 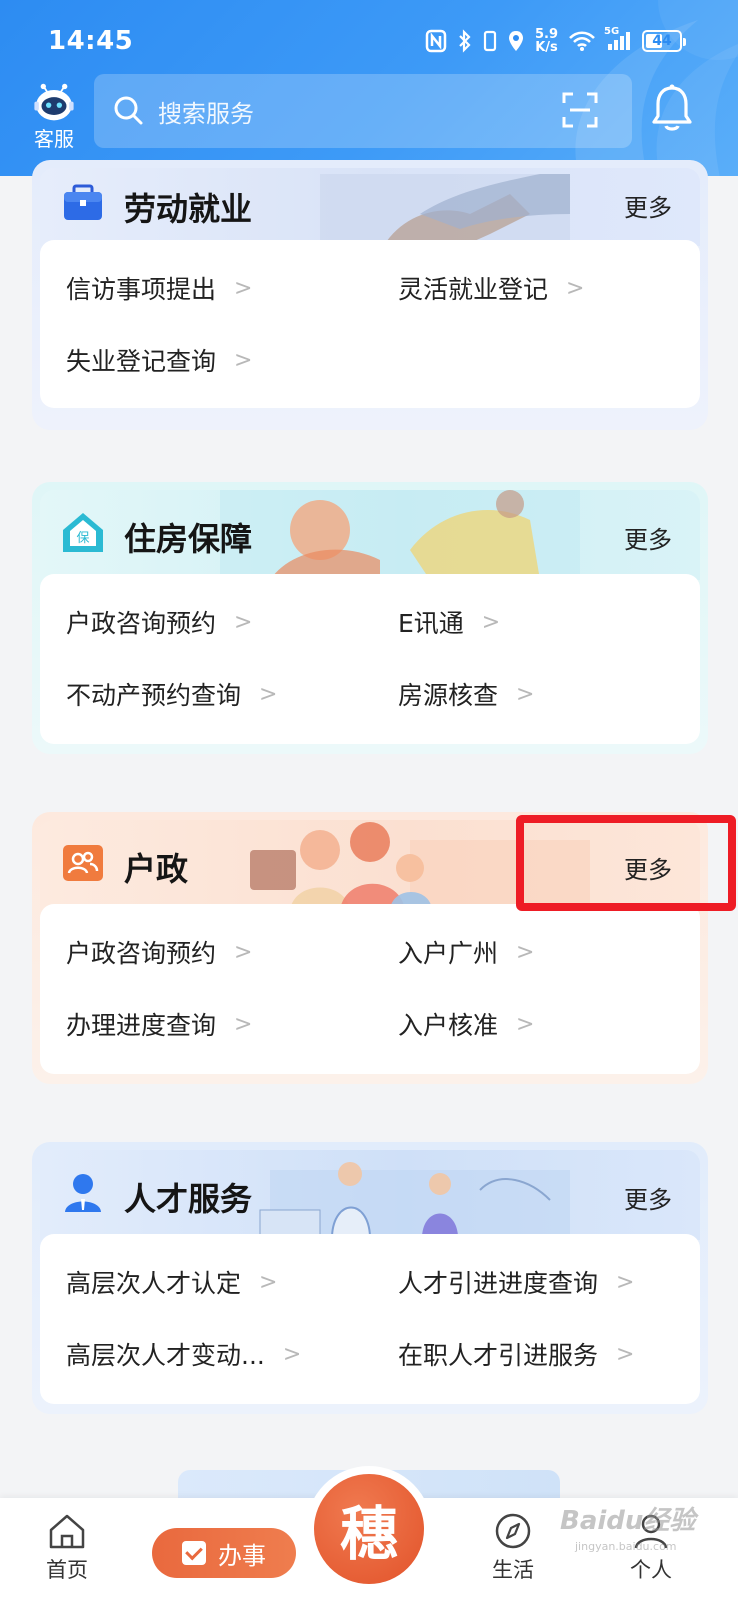 What do you see at coordinates (651, 1570) in the screenshot?
I see `nav-me-label: 个人` at bounding box center [651, 1570].